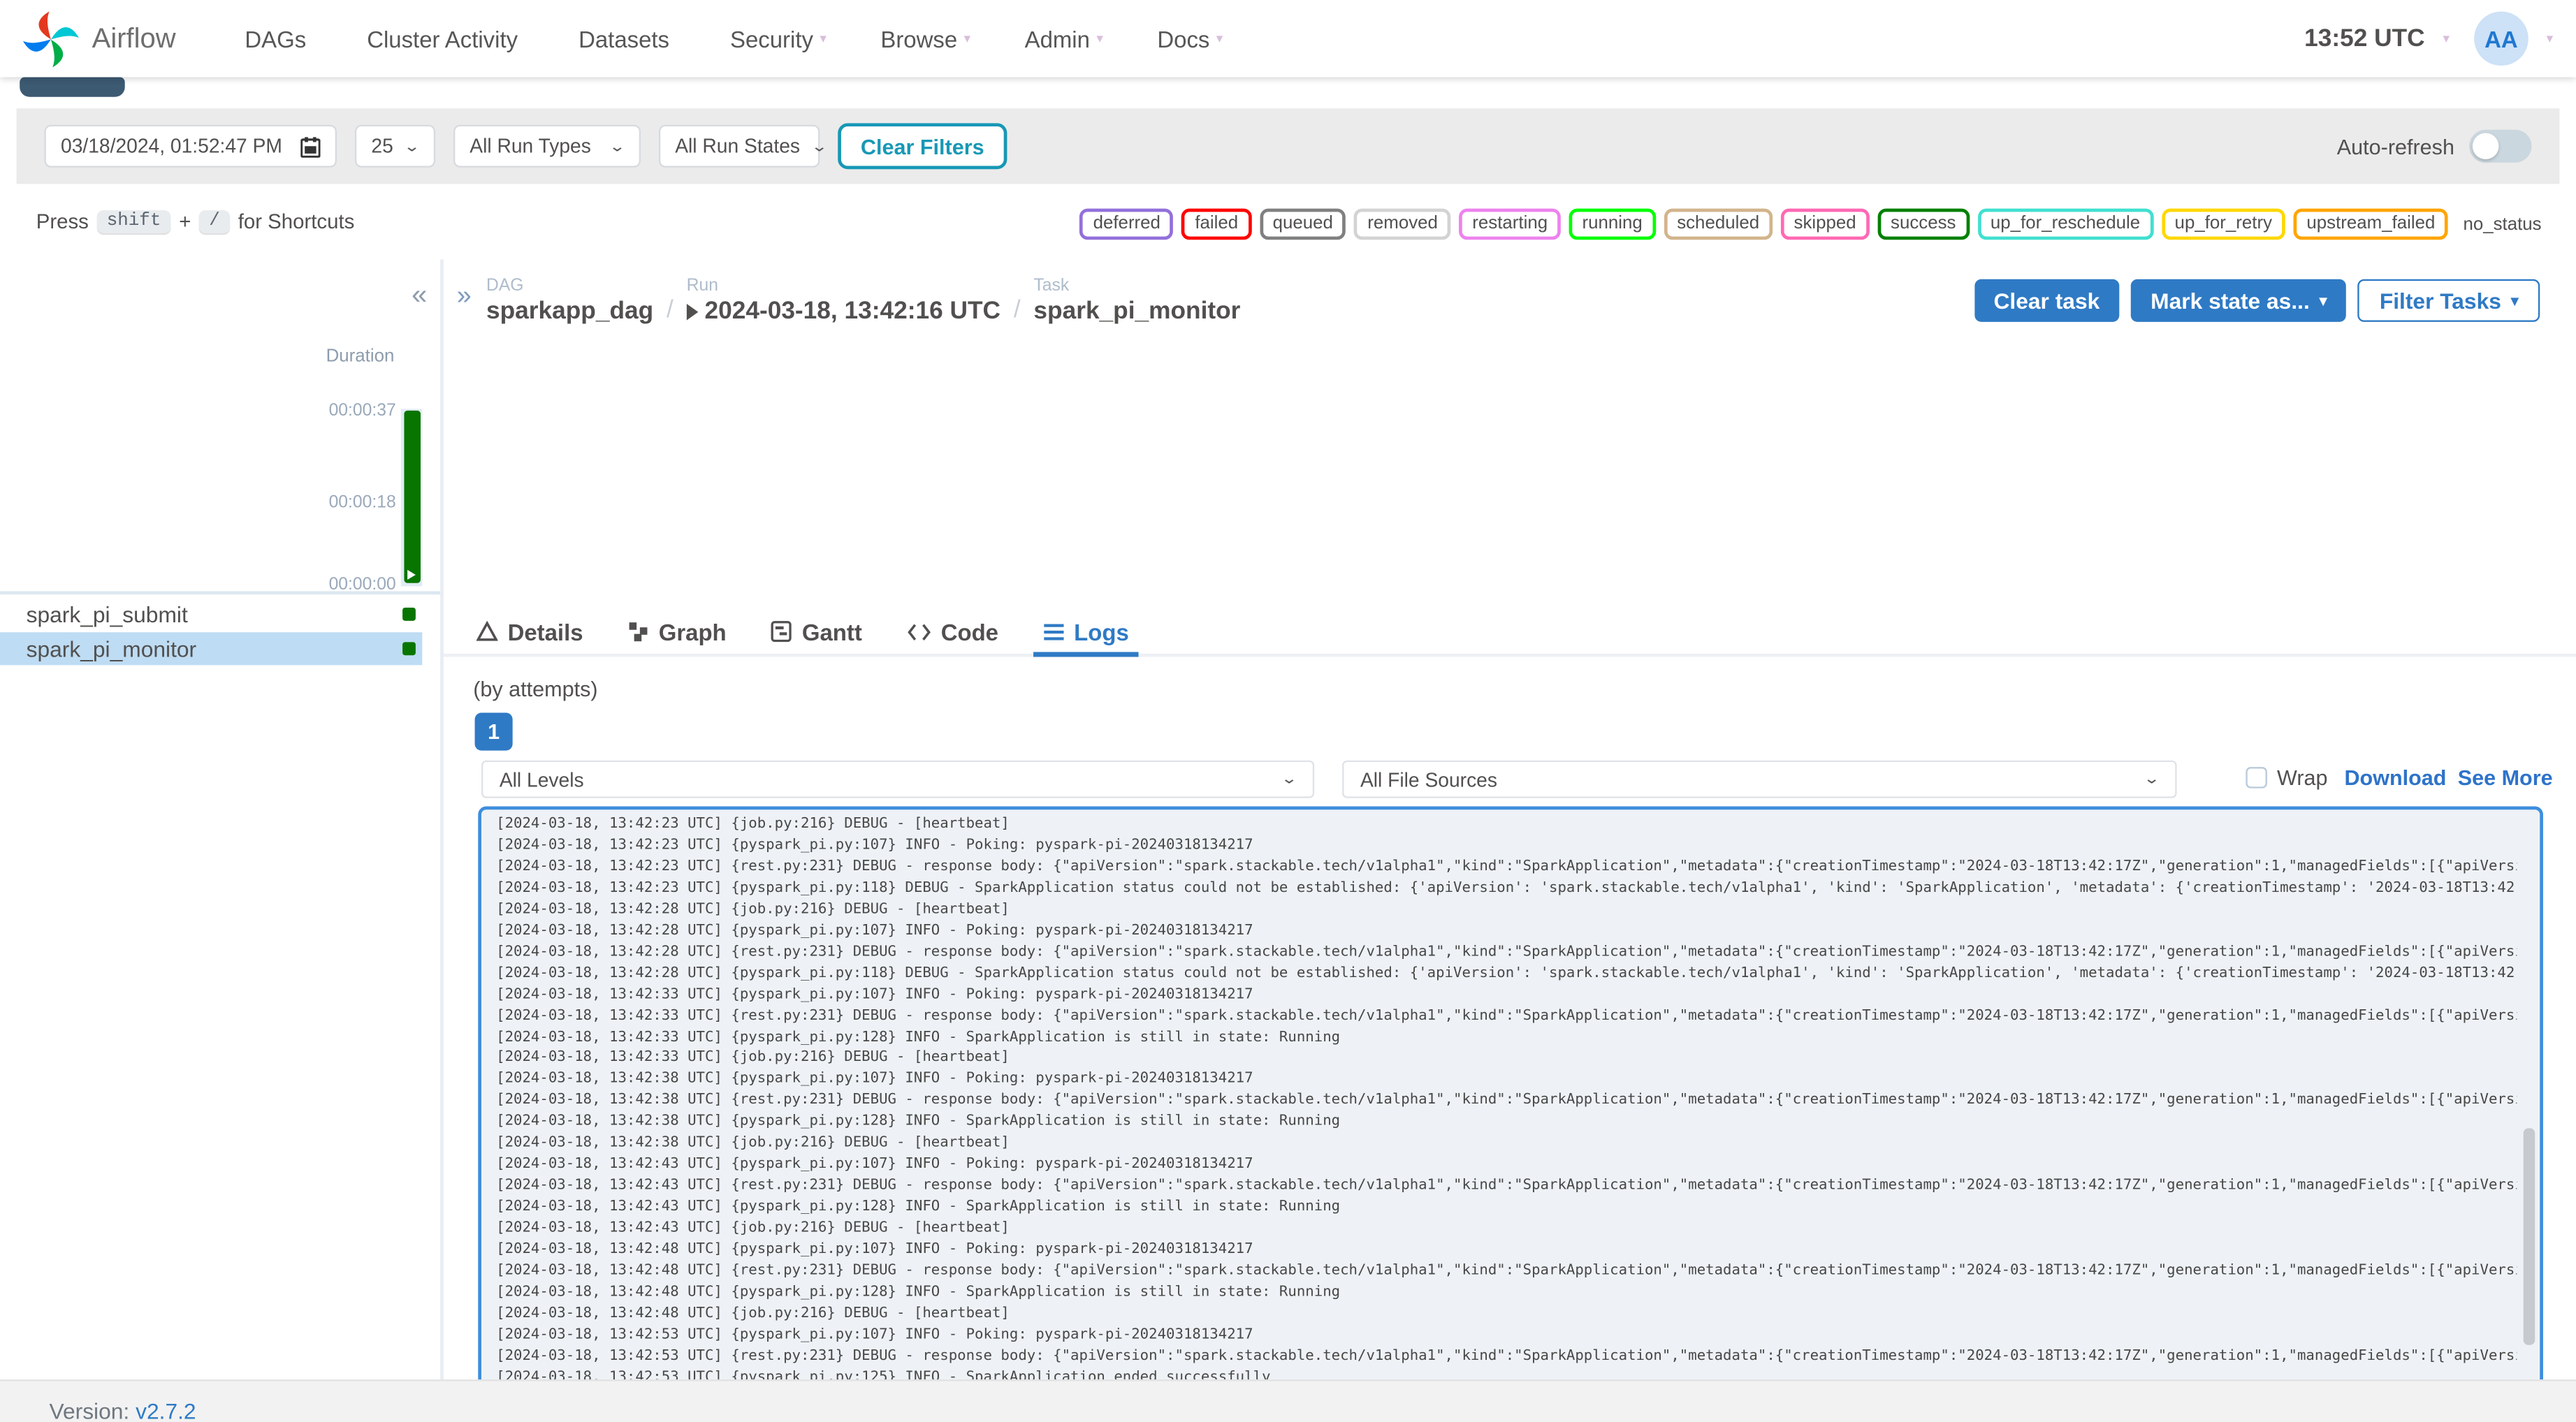 The height and width of the screenshot is (1422, 2576). I want to click on clear-task-button: Clear task, so click(2047, 300).